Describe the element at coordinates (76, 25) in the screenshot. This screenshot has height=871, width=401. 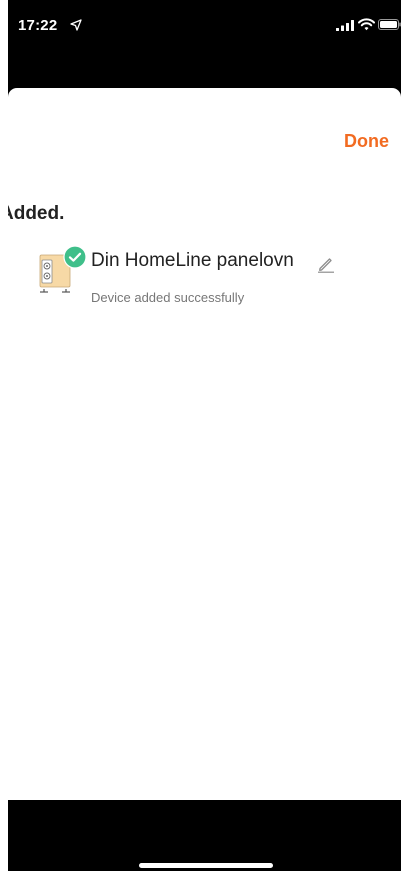
I see `location-arrow-icon` at that location.